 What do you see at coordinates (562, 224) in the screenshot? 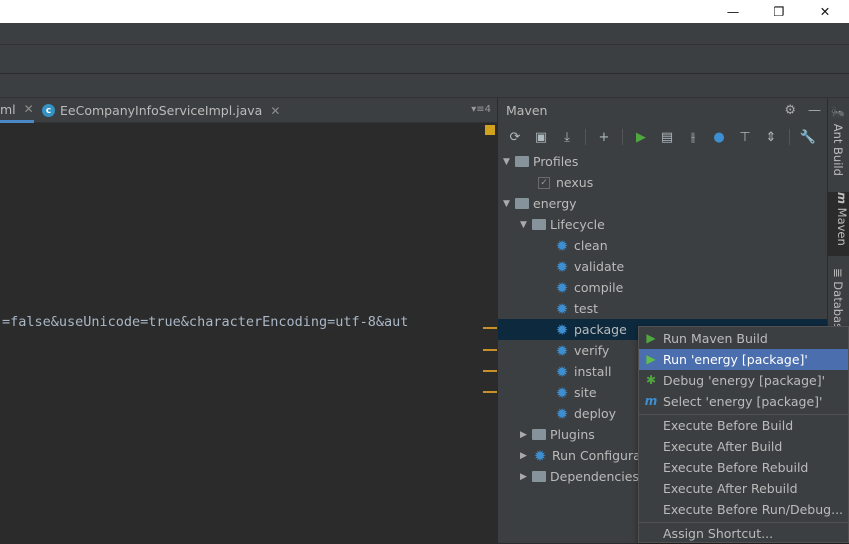
I see `tree-node-lifecycle: ▼ Lifecycle` at bounding box center [562, 224].